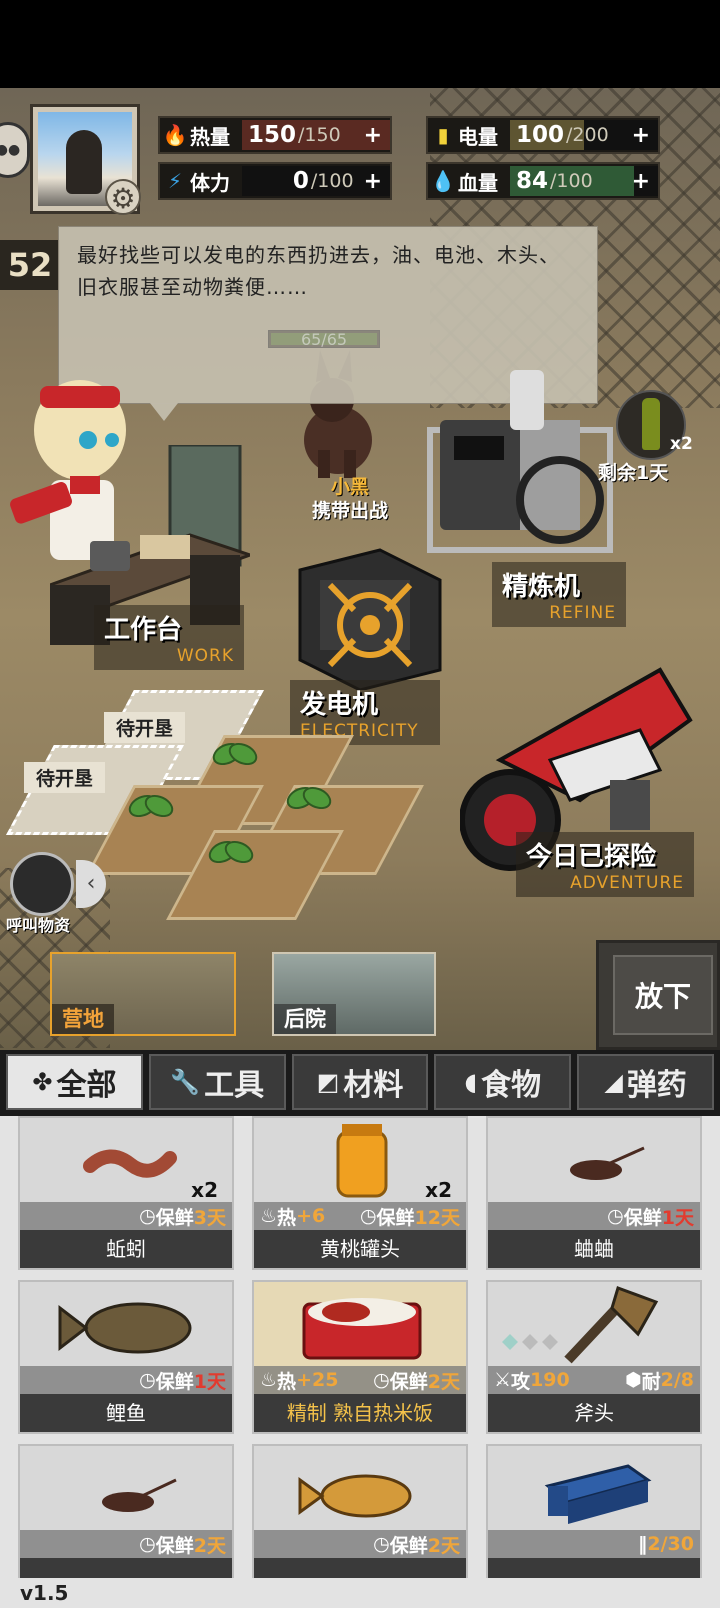  Describe the element at coordinates (319, 135) in the screenshot. I see `calories-max: /150` at that location.